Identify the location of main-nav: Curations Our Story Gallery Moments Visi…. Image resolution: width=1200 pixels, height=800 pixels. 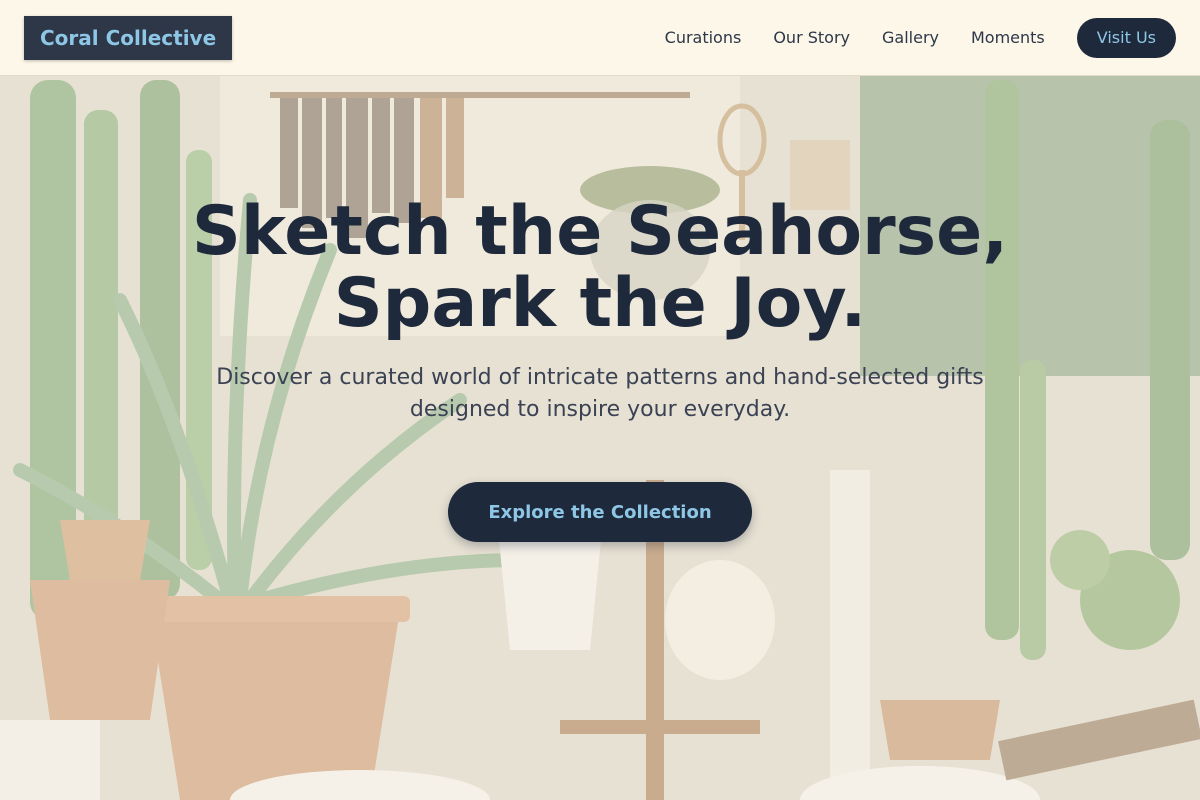
(920, 37).